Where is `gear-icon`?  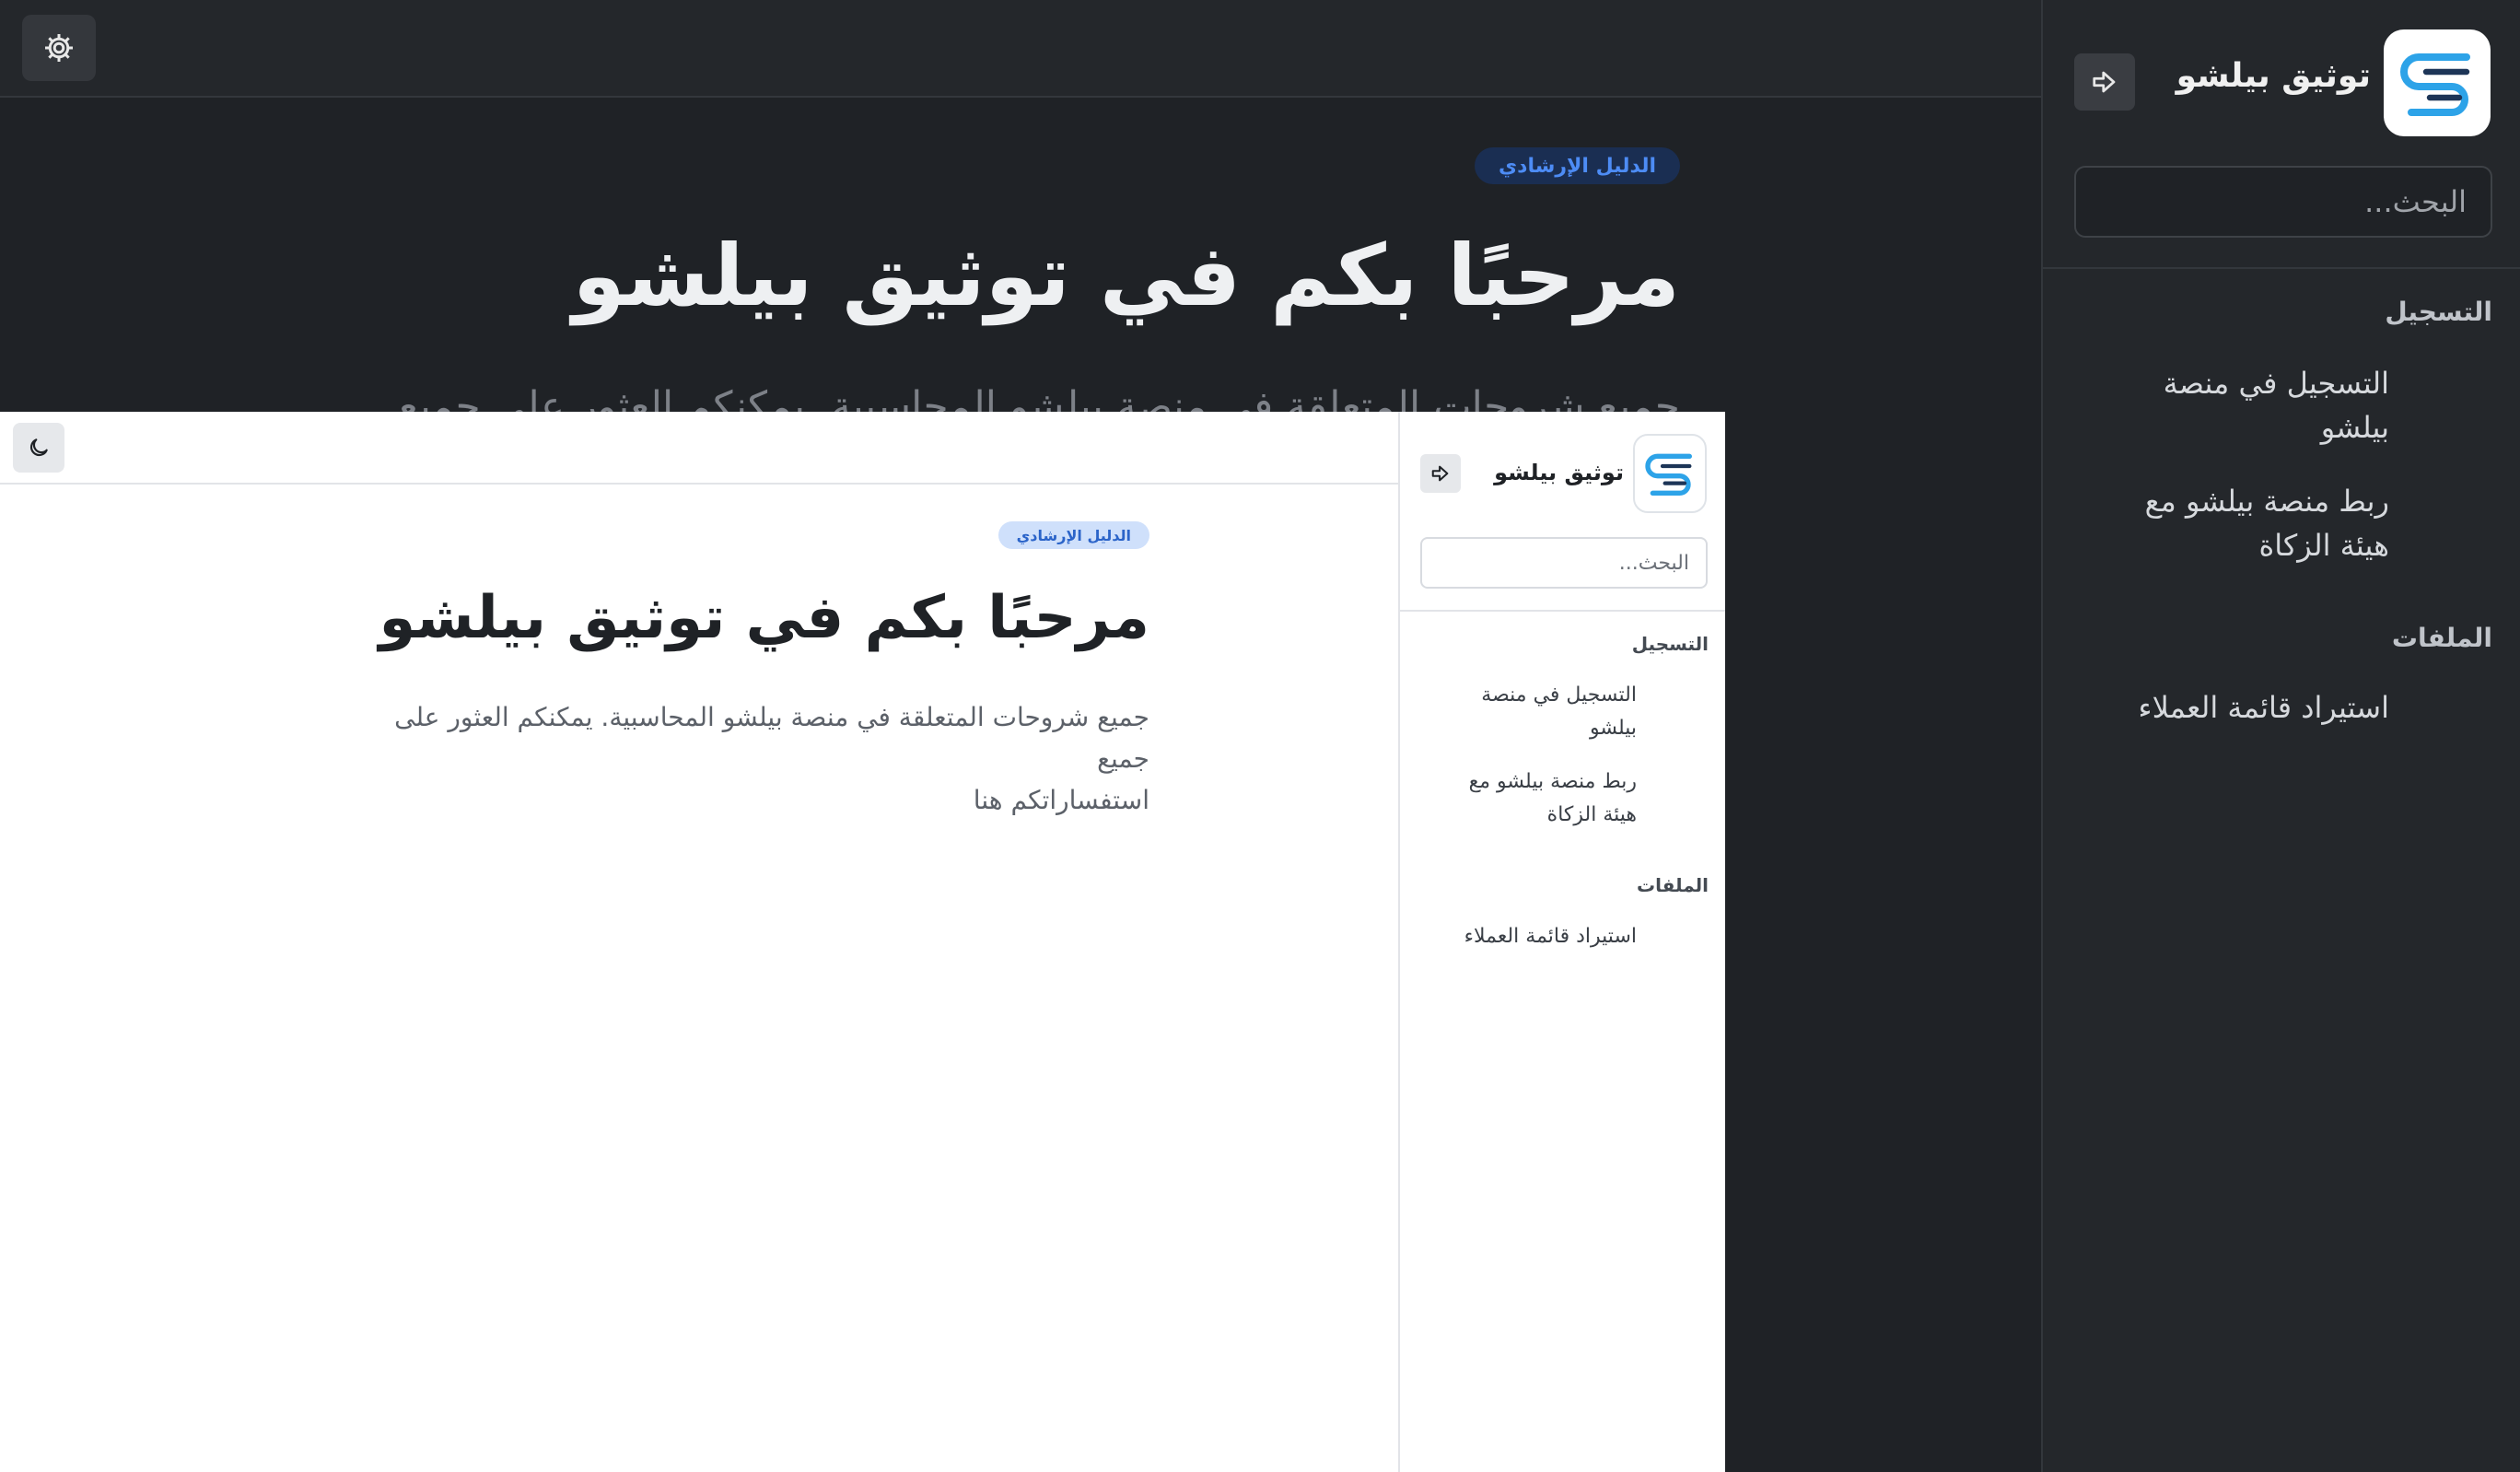
gear-icon is located at coordinates (59, 48).